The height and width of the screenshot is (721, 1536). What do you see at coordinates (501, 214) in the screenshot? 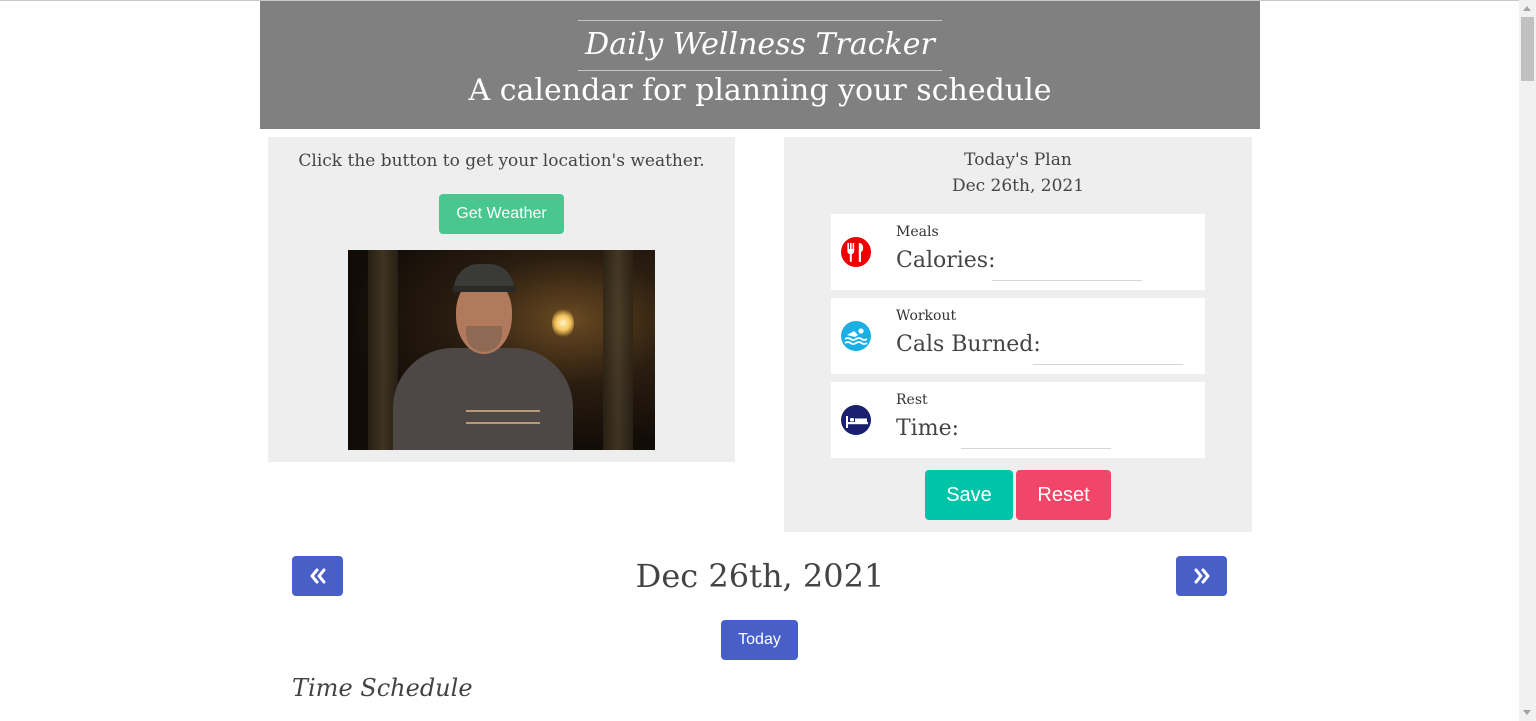
I see `get-weather-button: Get Weather` at bounding box center [501, 214].